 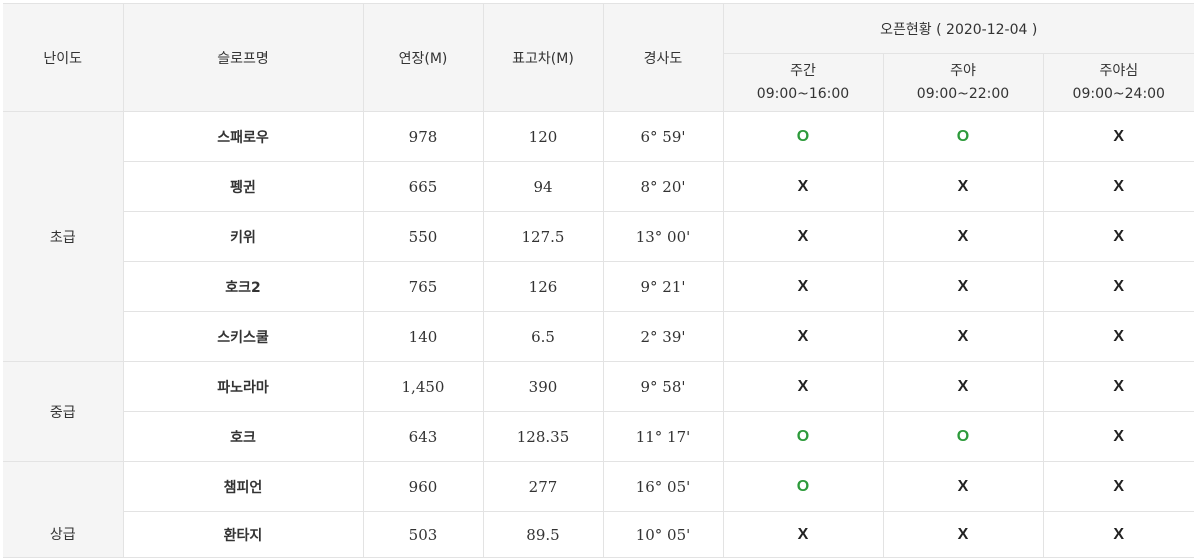 I want to click on slope-elevation: 94, so click(x=543, y=187).